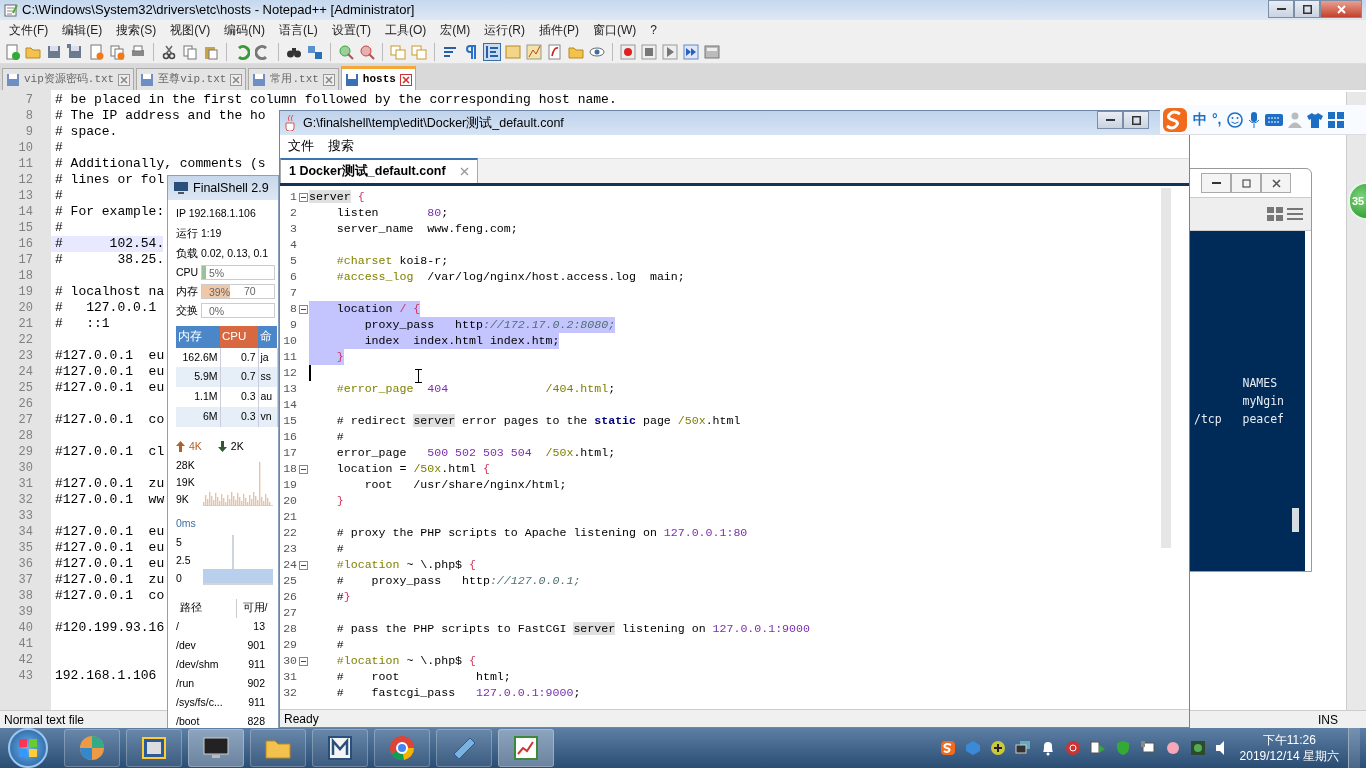  Describe the element at coordinates (256, 608) in the screenshot. I see `column-header: 可用/` at that location.